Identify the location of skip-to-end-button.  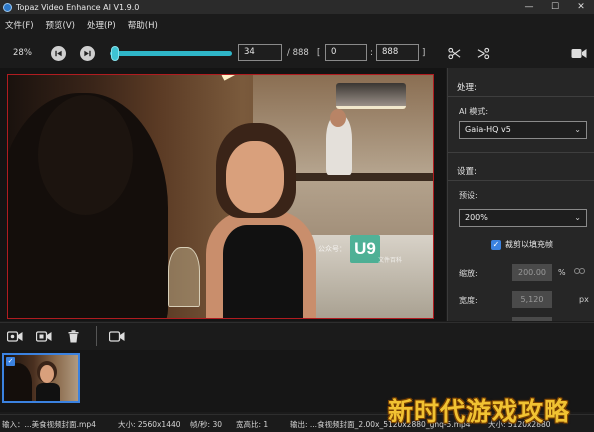
(87, 53).